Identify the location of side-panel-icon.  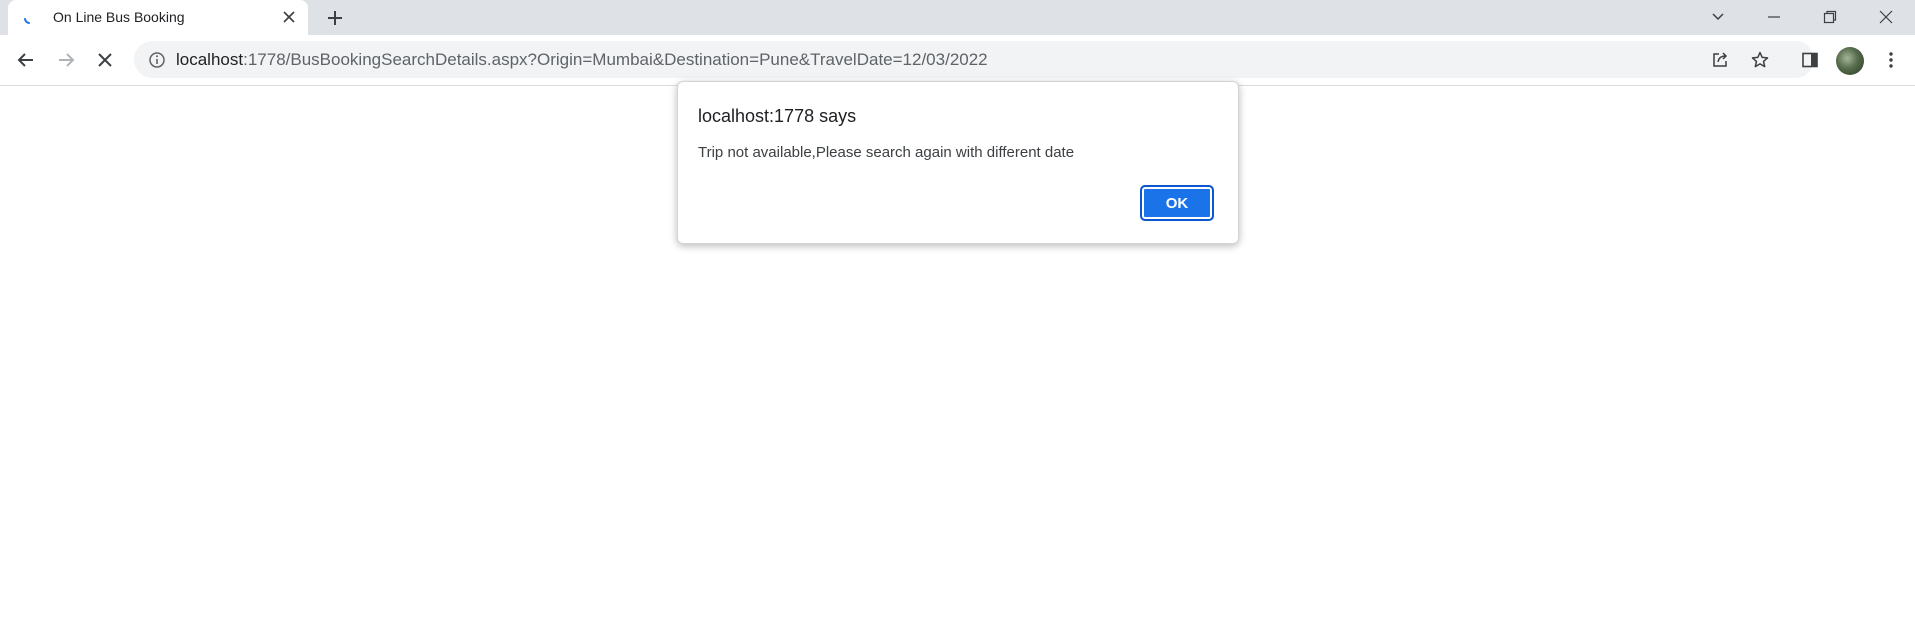
(1810, 60).